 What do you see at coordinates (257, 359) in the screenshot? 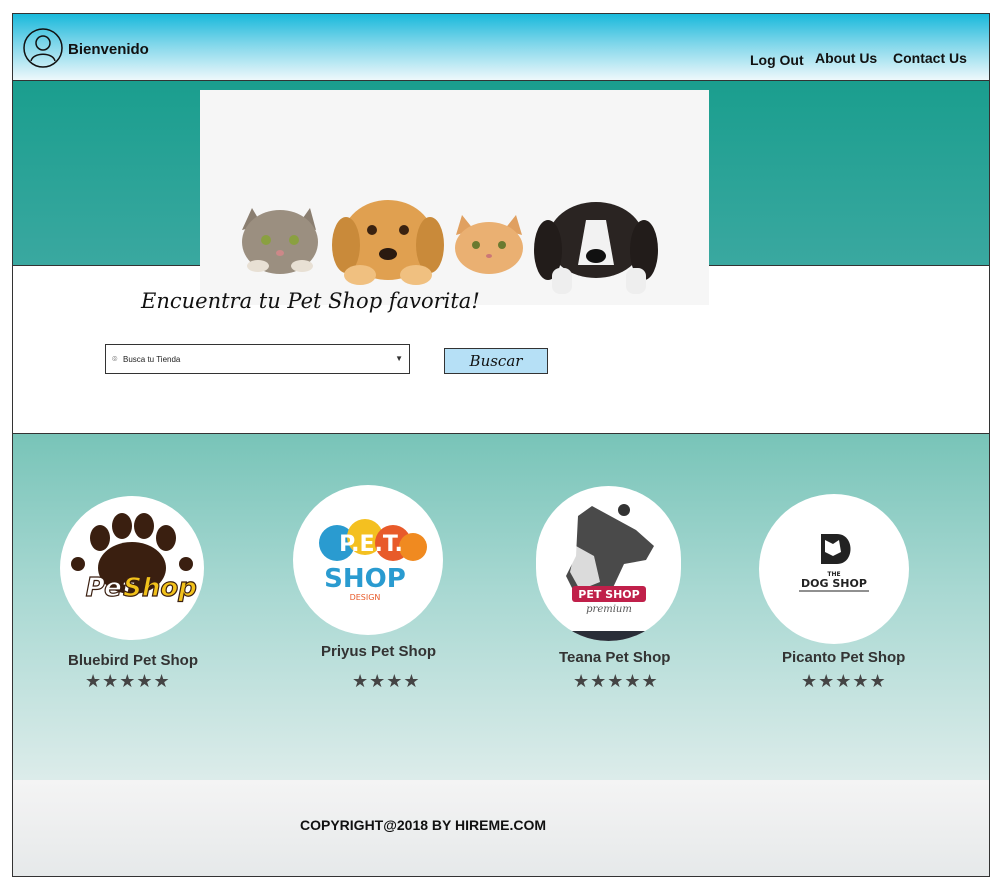
I see `store-search-select: ⌾ Busca tu Tienda ▼` at bounding box center [257, 359].